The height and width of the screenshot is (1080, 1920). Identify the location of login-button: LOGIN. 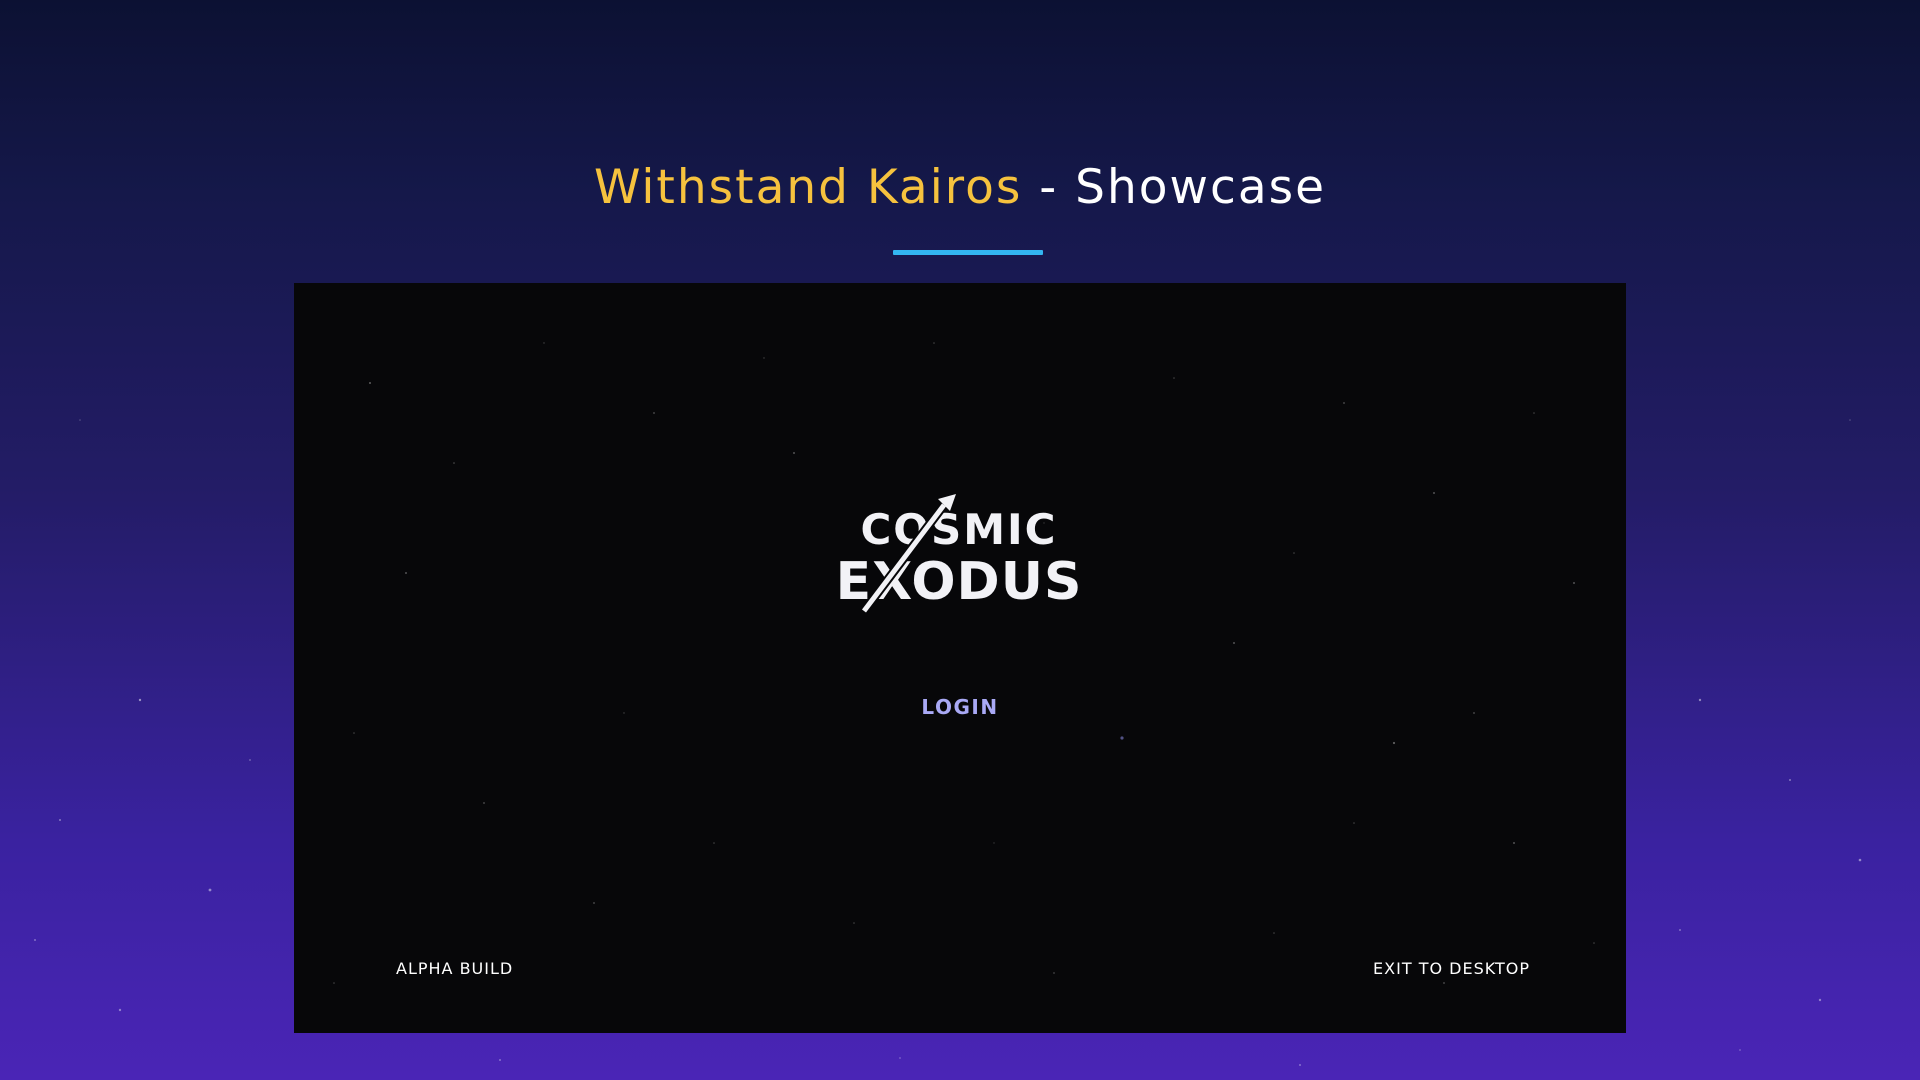
(960, 707).